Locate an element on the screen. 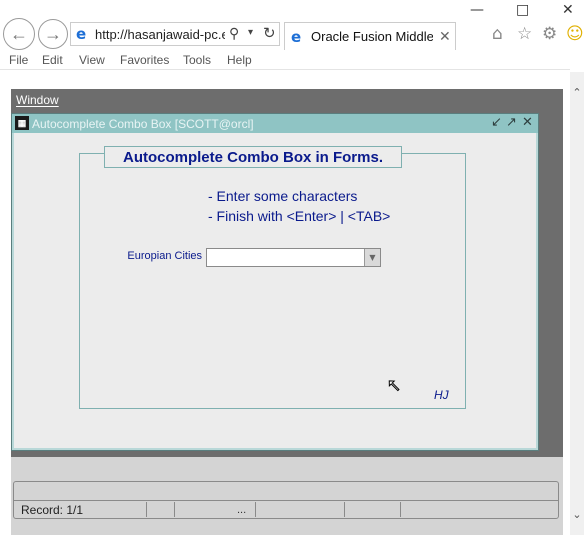 The image size is (584, 535). forward-arrow-icon: → is located at coordinates (53, 33).